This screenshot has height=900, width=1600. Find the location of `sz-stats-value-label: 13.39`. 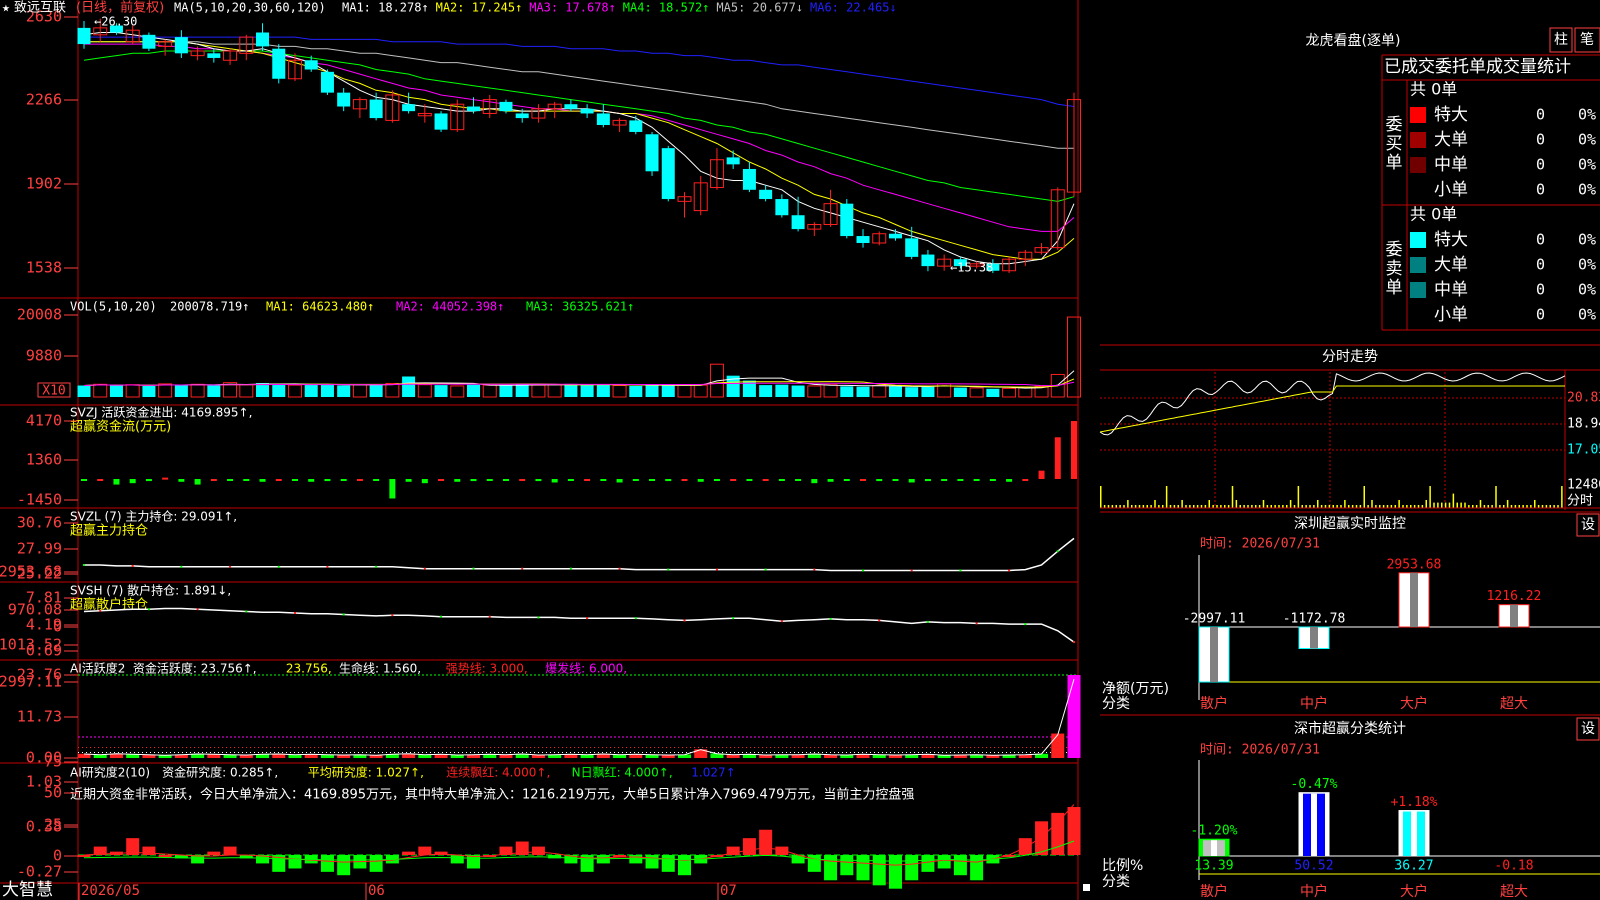

sz-stats-value-label: 13.39 is located at coordinates (1213, 866).